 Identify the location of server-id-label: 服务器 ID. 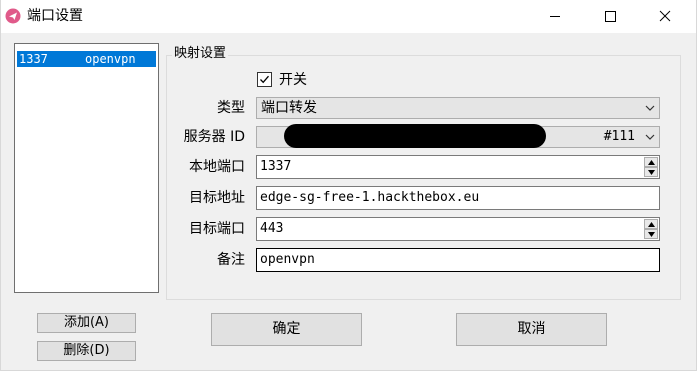
(214, 137).